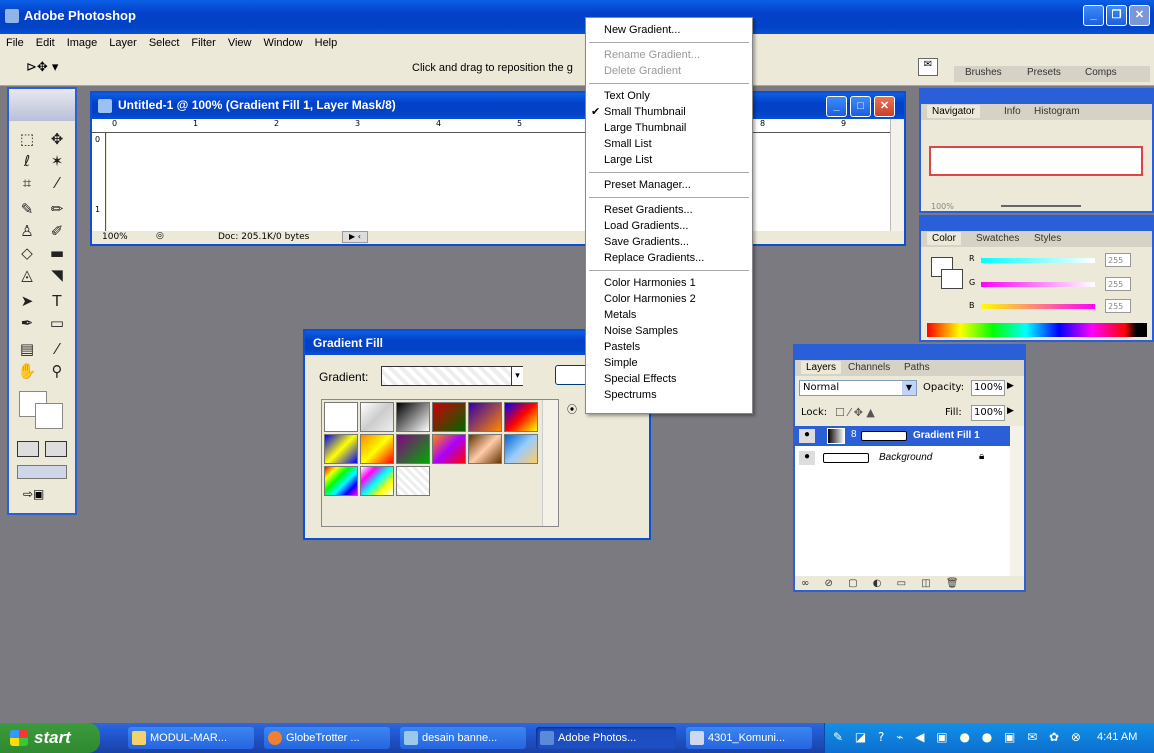  I want to click on menu-item-large-list: Large List, so click(669, 160).